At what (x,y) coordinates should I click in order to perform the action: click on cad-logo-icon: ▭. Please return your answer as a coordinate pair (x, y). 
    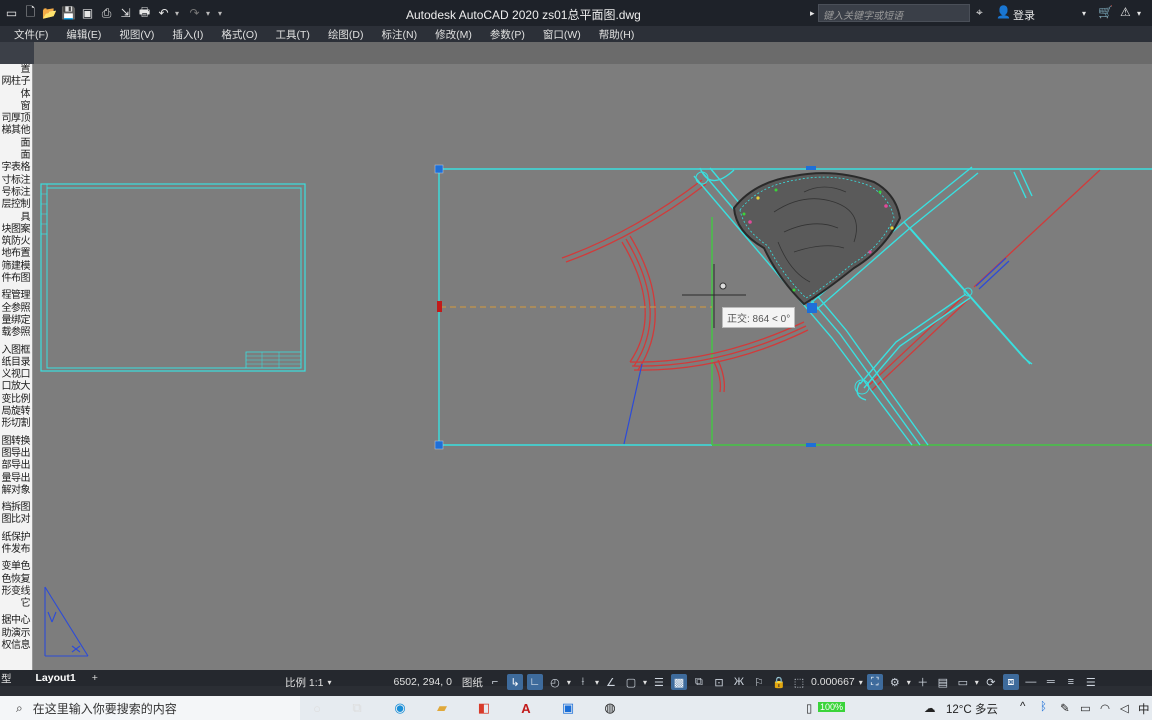
    Looking at the image, I should click on (11, 13).